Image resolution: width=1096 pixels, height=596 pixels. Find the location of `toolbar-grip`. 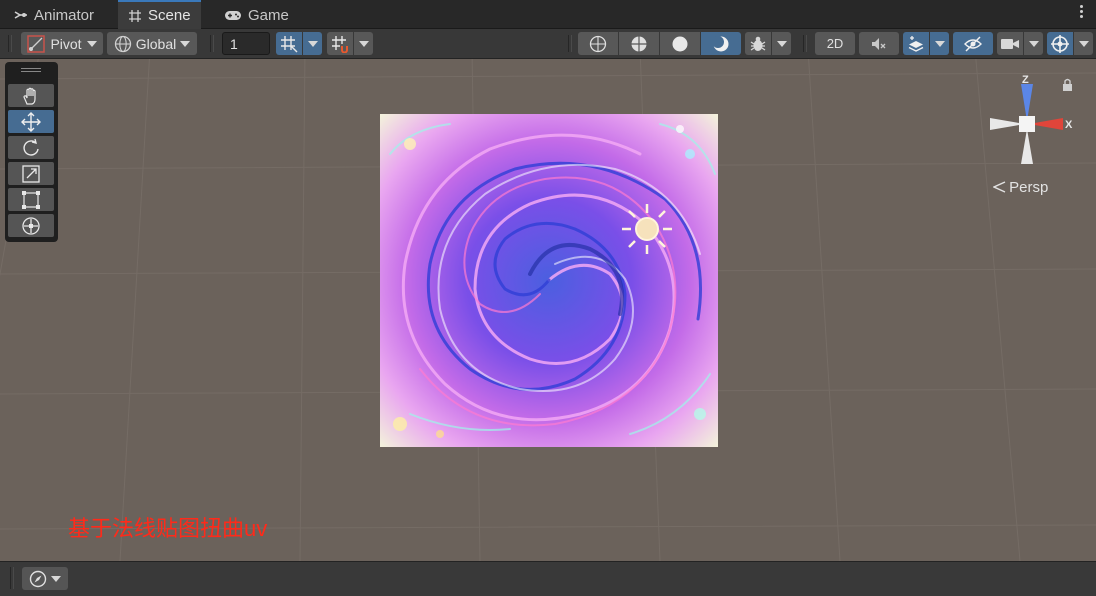

toolbar-grip is located at coordinates (10, 43).